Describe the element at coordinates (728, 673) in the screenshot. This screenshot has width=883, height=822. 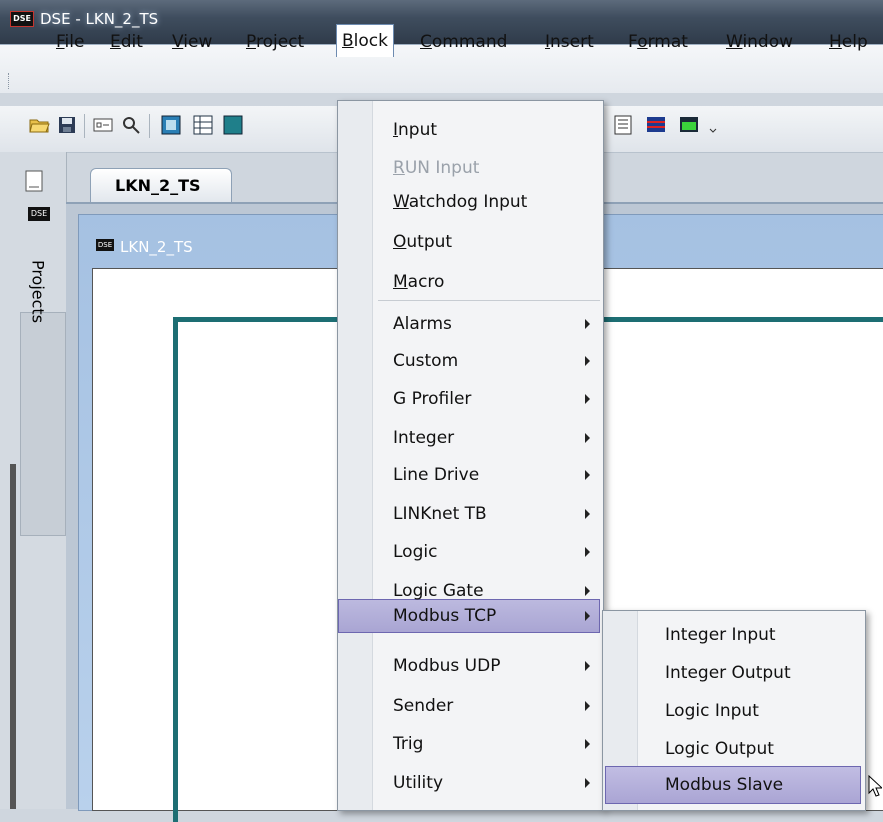
I see `submenu-item-integer-output: Integer Output` at that location.